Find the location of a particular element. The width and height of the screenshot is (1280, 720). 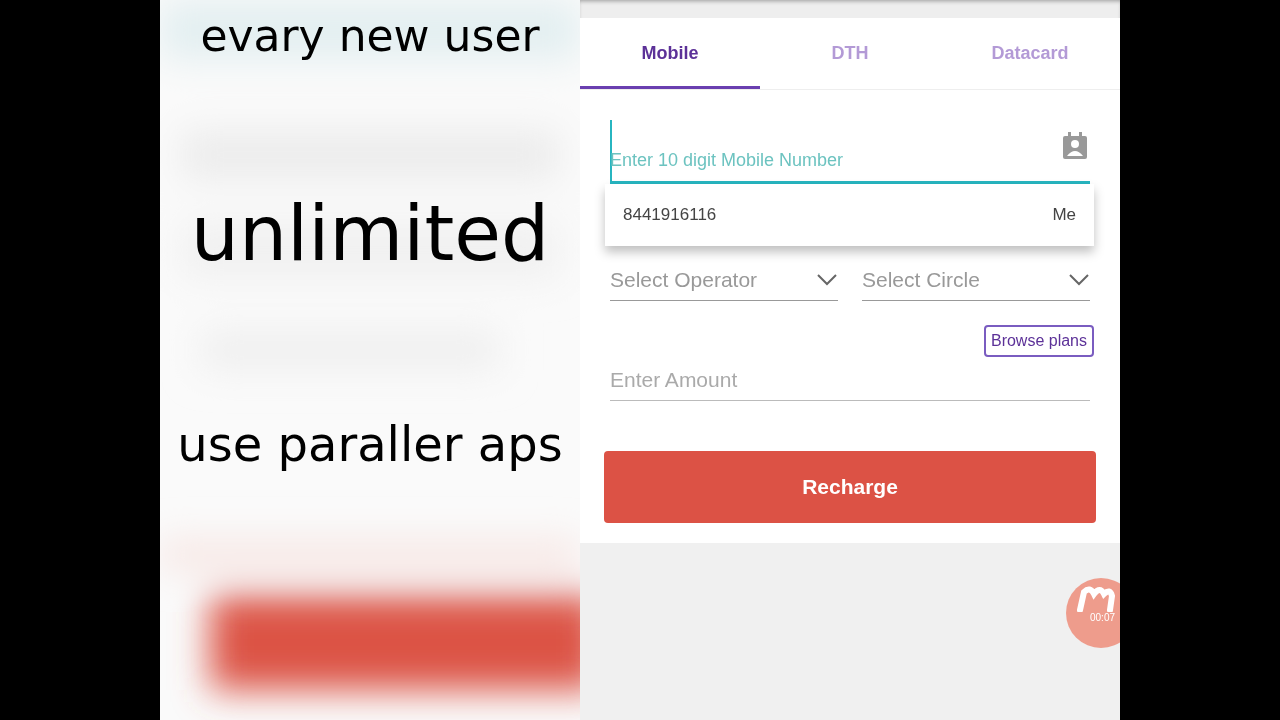

recording-time: 00:07 is located at coordinates (1103, 617).